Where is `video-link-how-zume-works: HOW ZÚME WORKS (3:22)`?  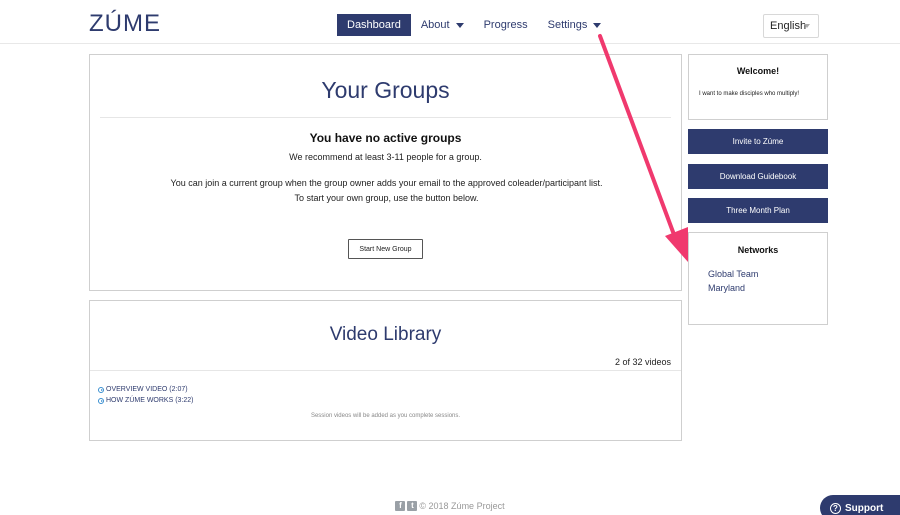 video-link-how-zume-works: HOW ZÚME WORKS (3:22) is located at coordinates (146, 400).